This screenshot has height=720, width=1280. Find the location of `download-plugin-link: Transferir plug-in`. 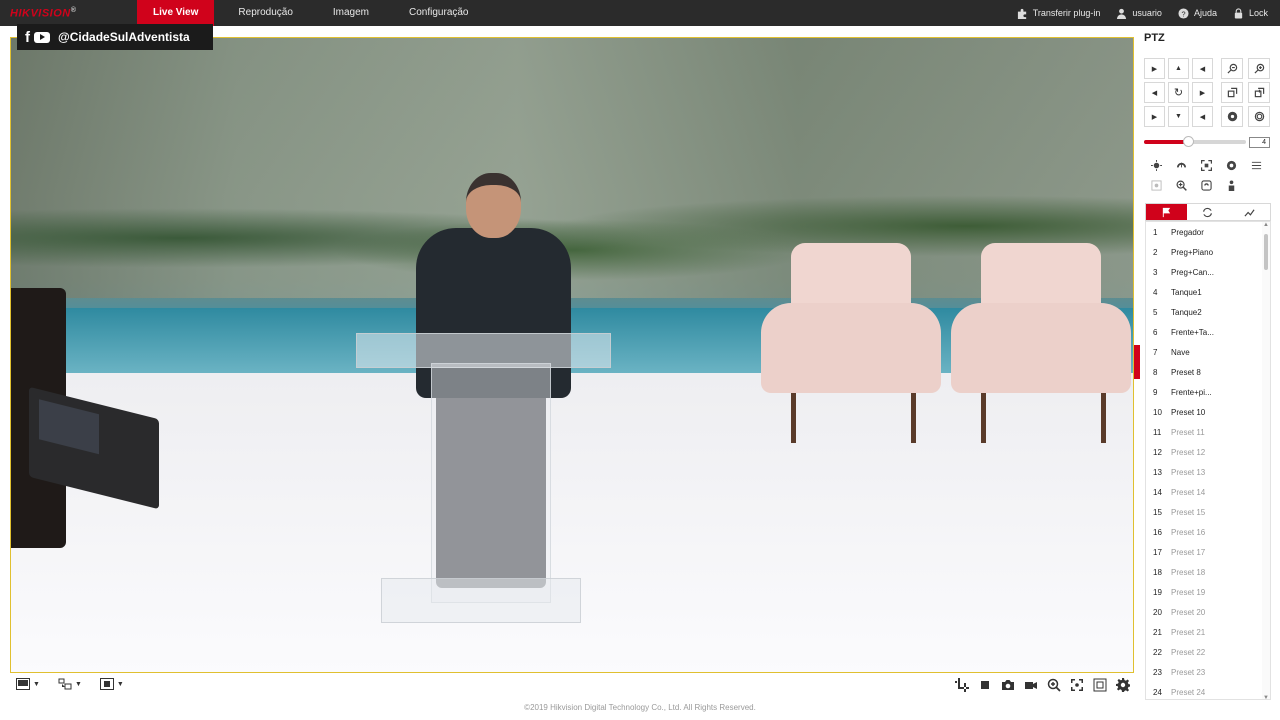

download-plugin-link: Transferir plug-in is located at coordinates (1058, 13).